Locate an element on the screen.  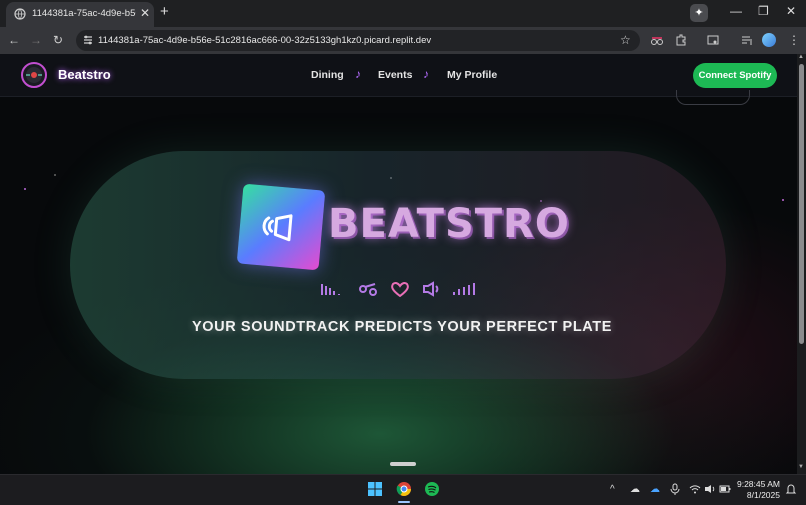
bookmark-star-icon: ☆ is located at coordinates (625, 40).